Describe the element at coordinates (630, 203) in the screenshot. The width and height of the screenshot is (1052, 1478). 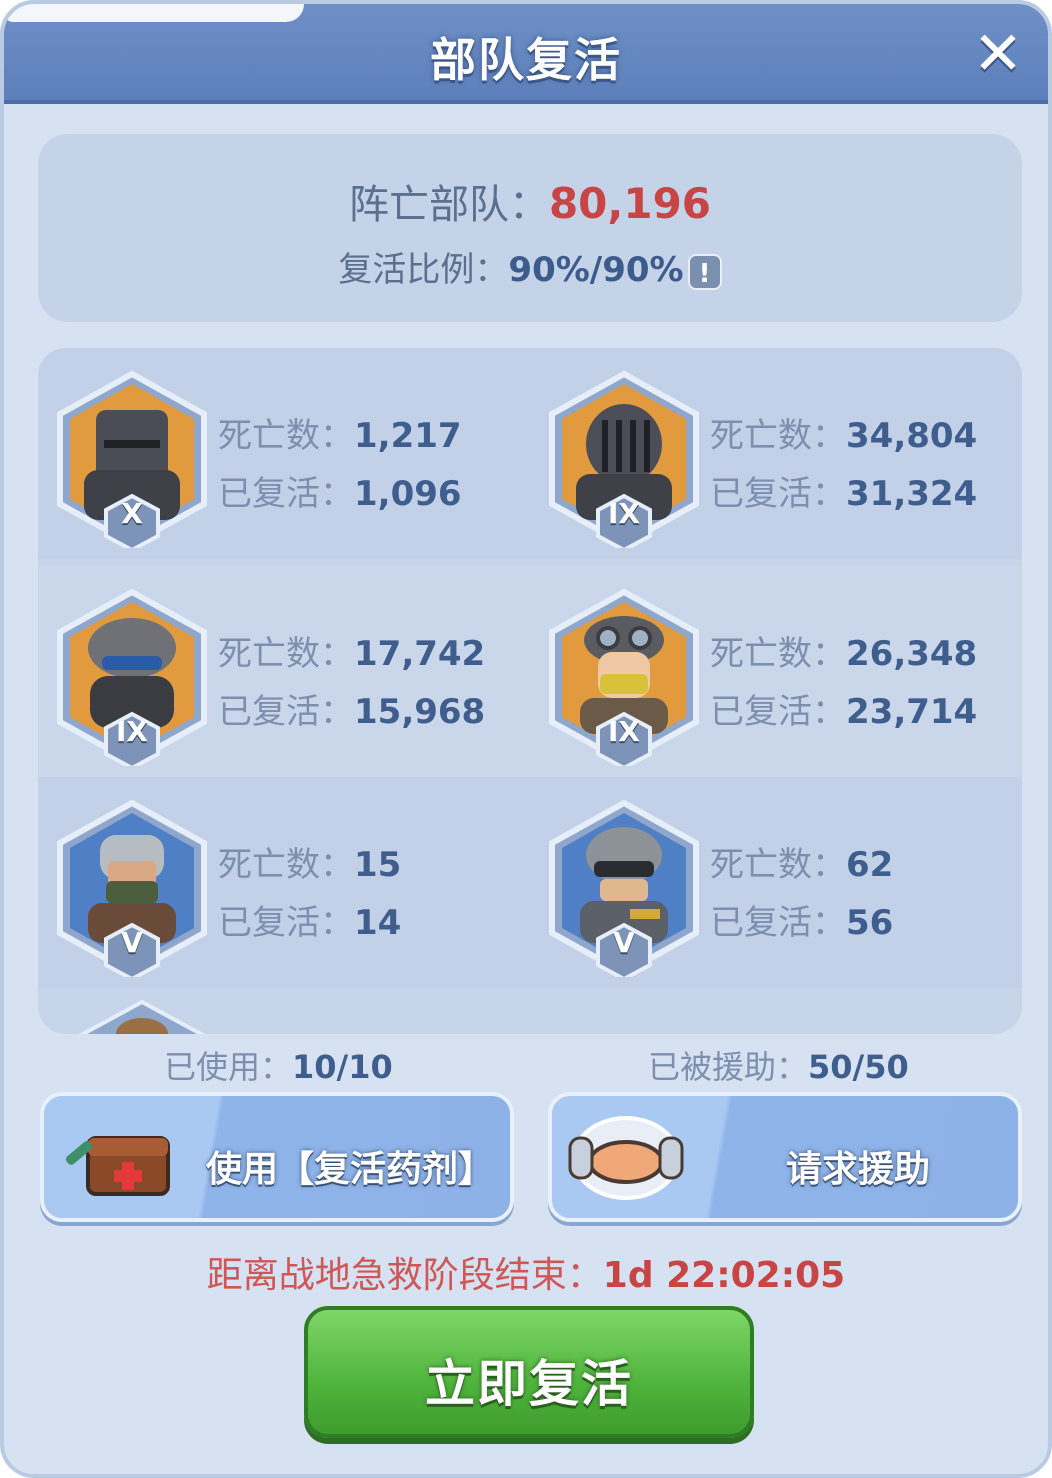
I see `dead-troops-value: 80,196` at that location.